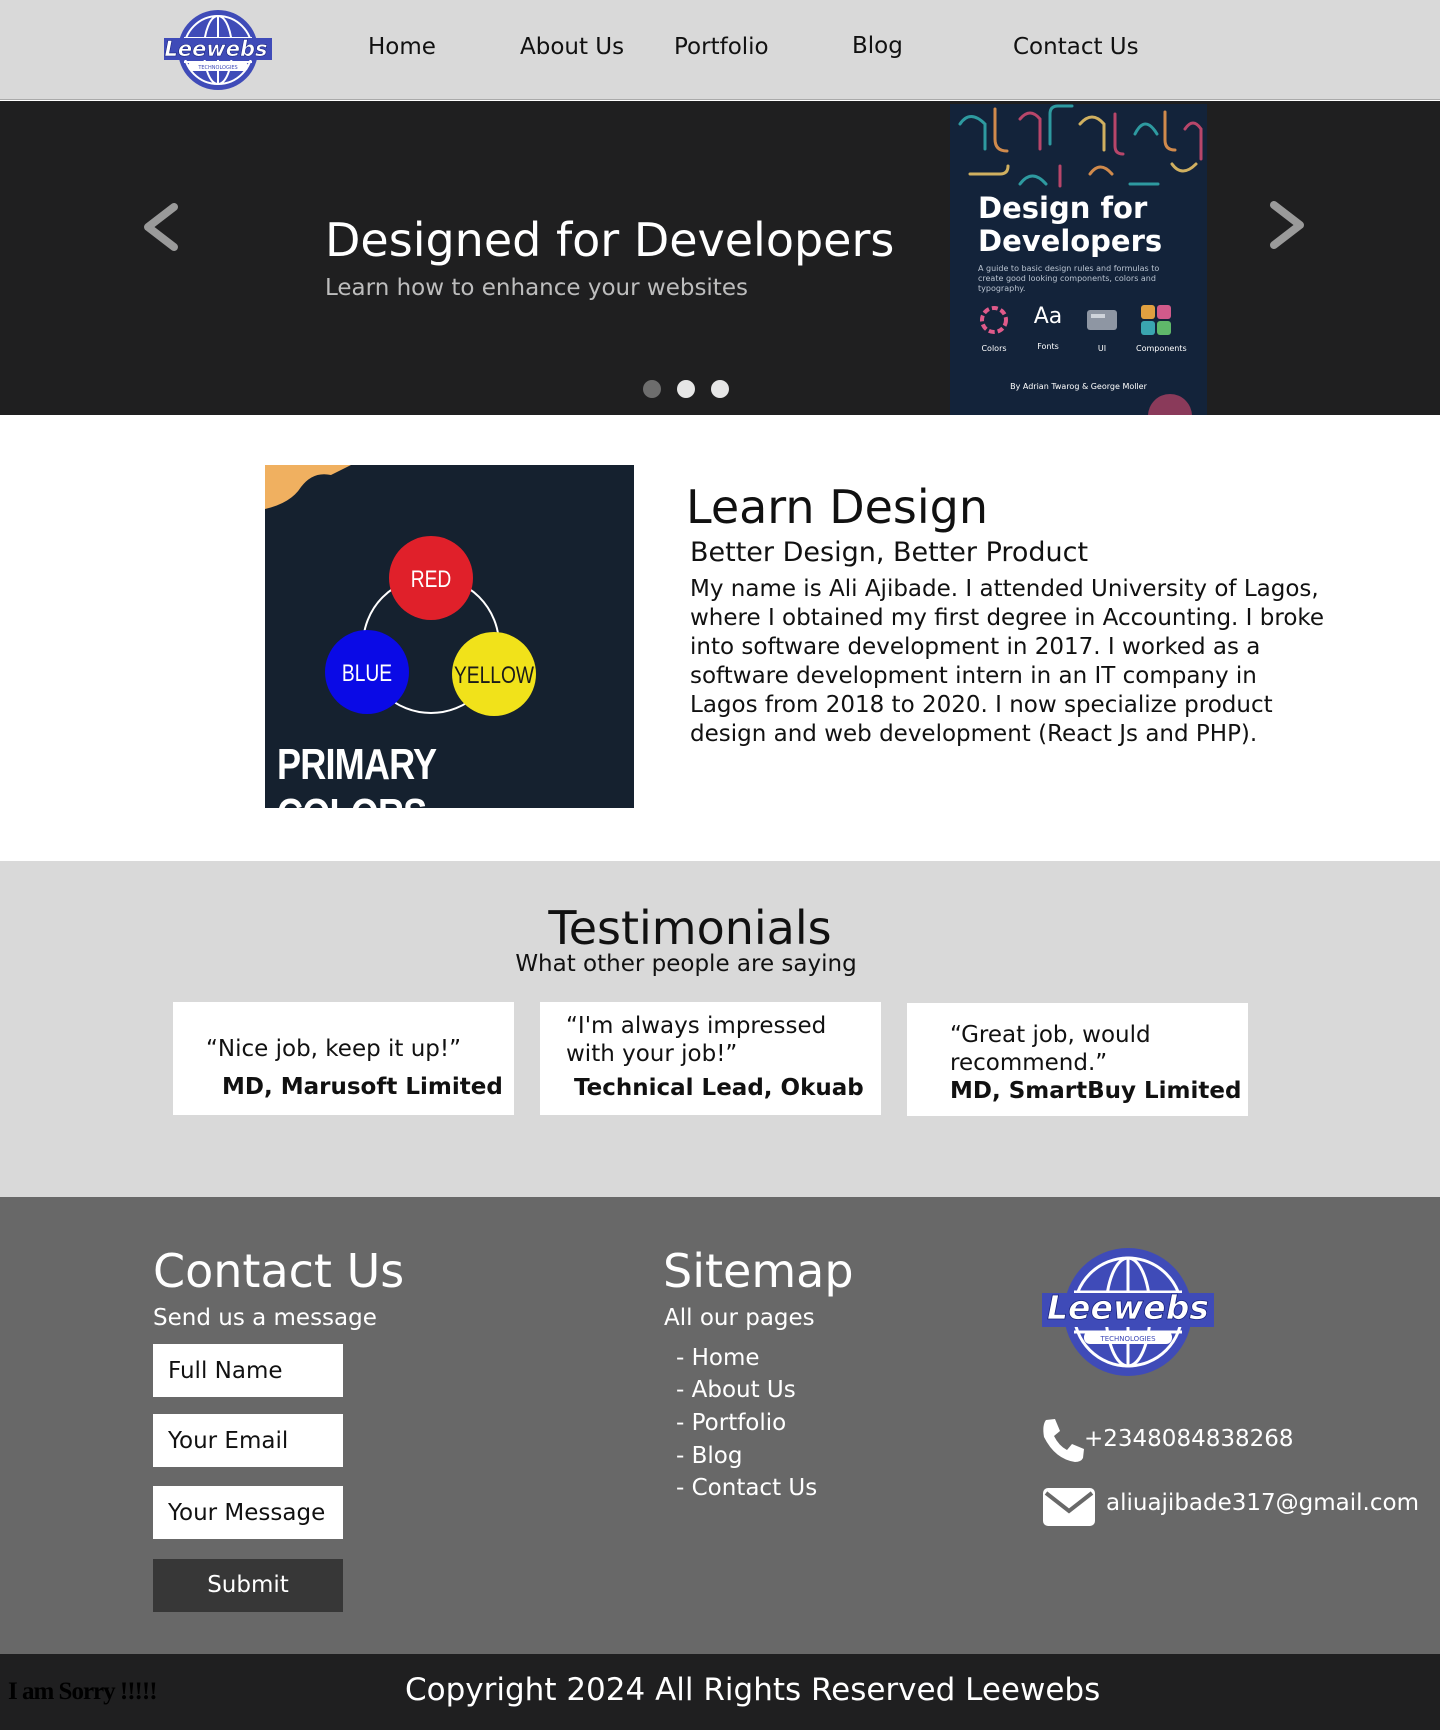 This screenshot has height=1730, width=1440. I want to click on testimonial-quote: “Great job, would recommend.”, so click(1050, 1049).